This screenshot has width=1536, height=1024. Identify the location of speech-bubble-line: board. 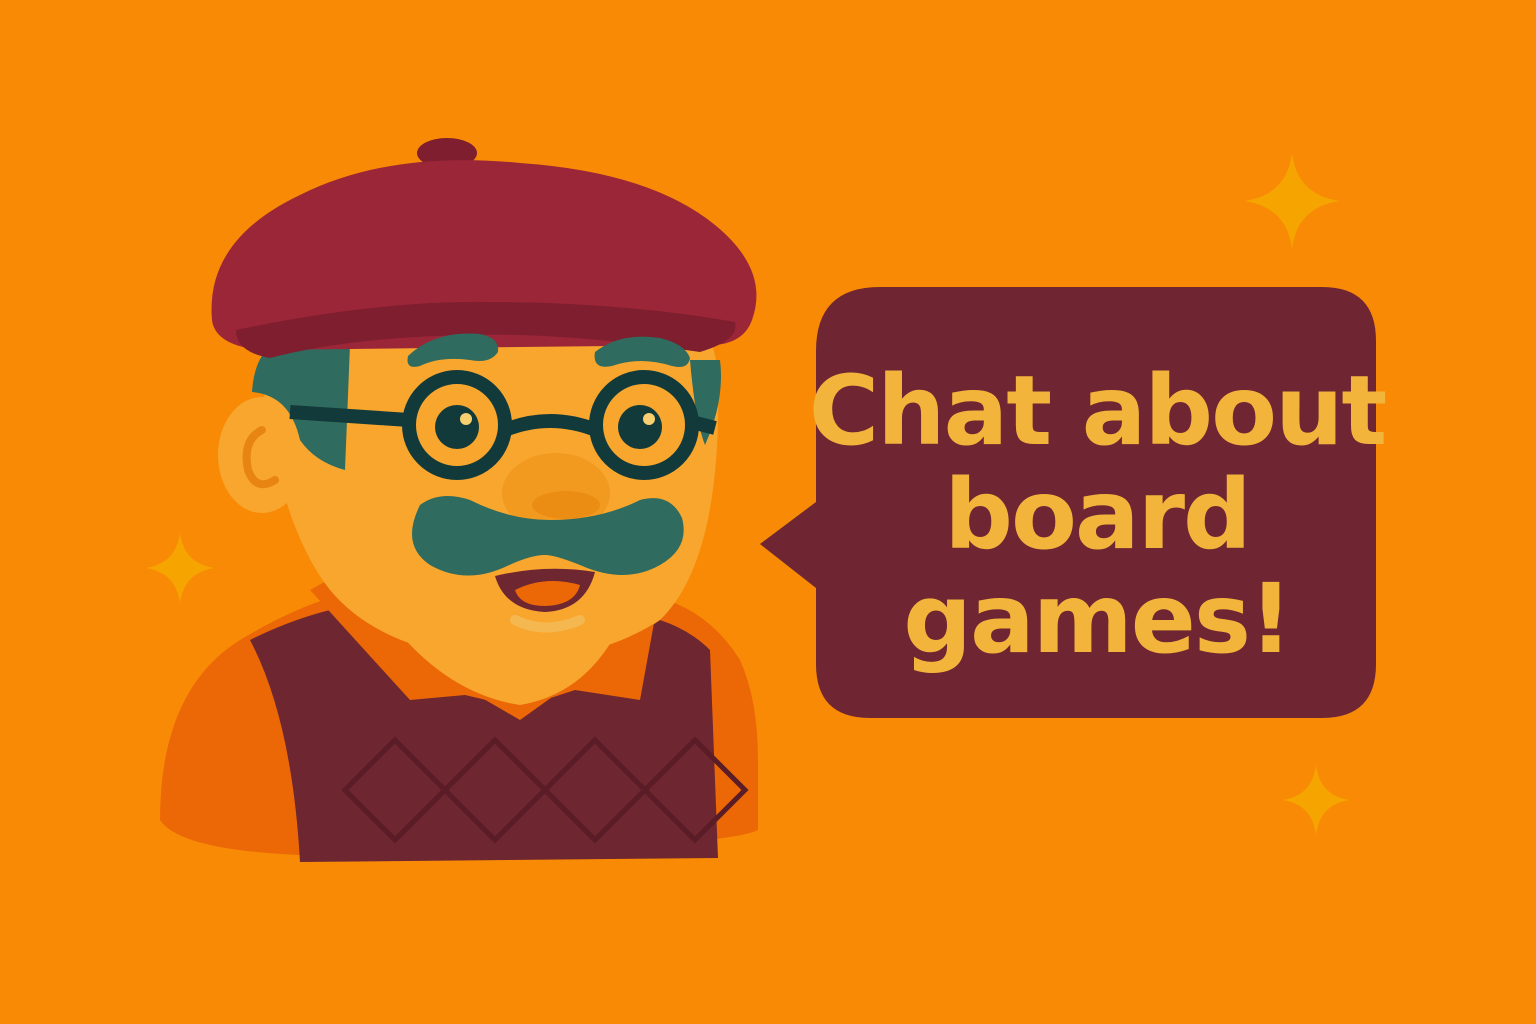
(1098, 515).